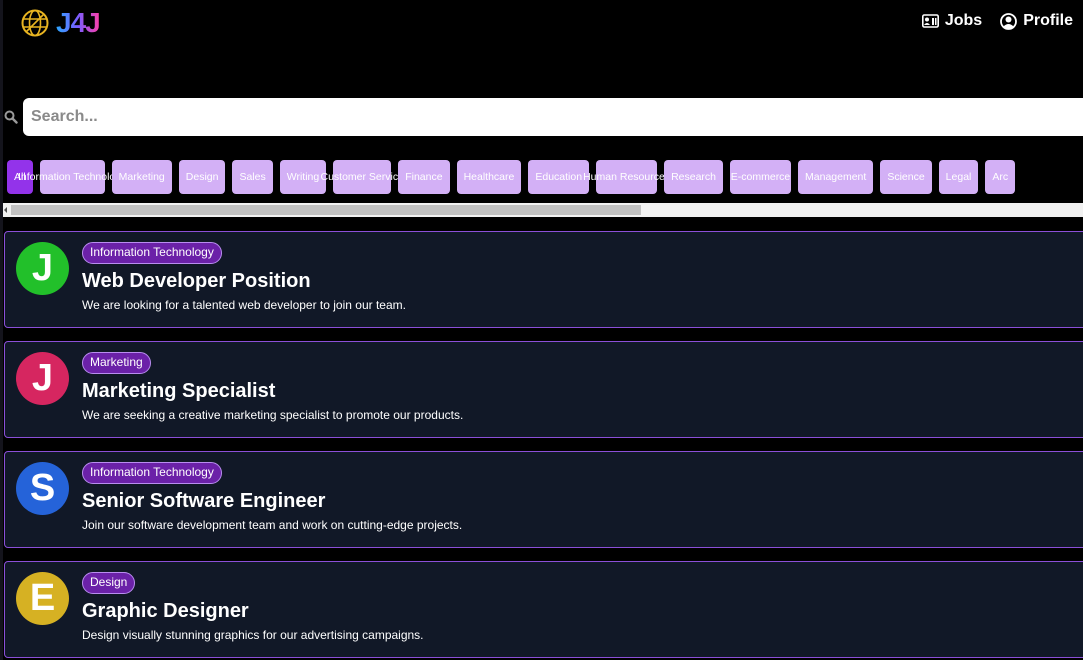 This screenshot has height=660, width=1083. I want to click on category-chip-ecommerce: E-commerce, so click(761, 177).